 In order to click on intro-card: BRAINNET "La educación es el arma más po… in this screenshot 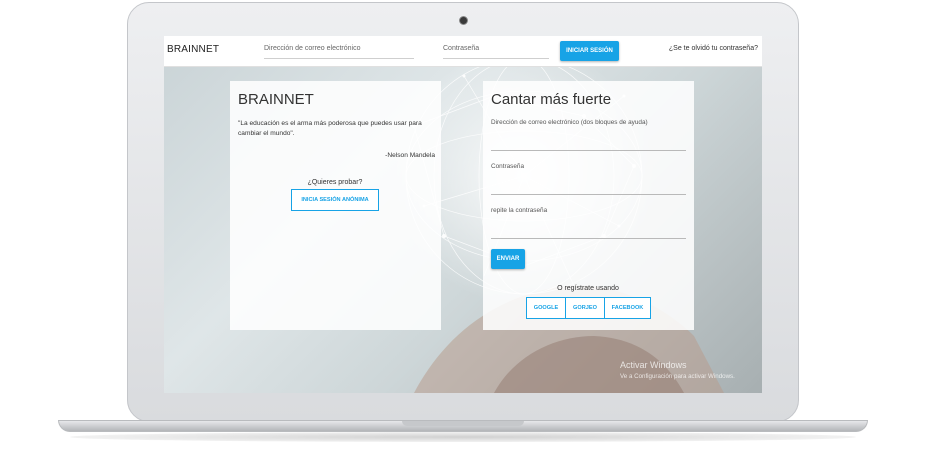, I will do `click(335, 205)`.